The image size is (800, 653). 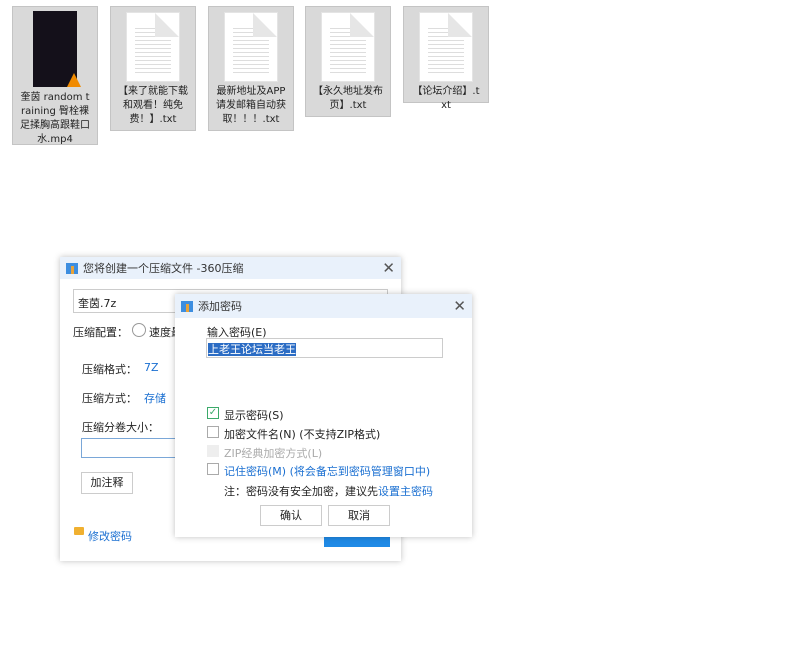 I want to click on vlc-icon, so click(x=74, y=80).